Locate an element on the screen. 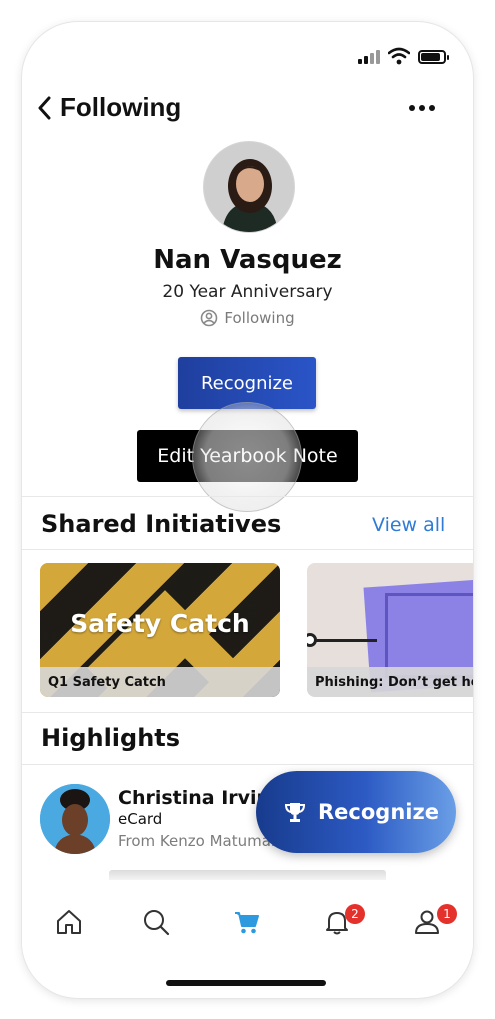  card-caption: Phishing: Don’t get hook is located at coordinates (390, 682).